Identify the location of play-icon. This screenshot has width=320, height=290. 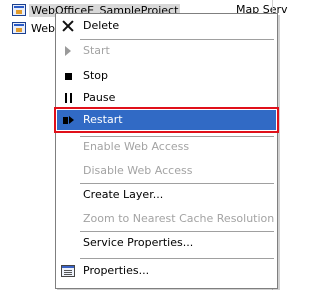
(68, 51).